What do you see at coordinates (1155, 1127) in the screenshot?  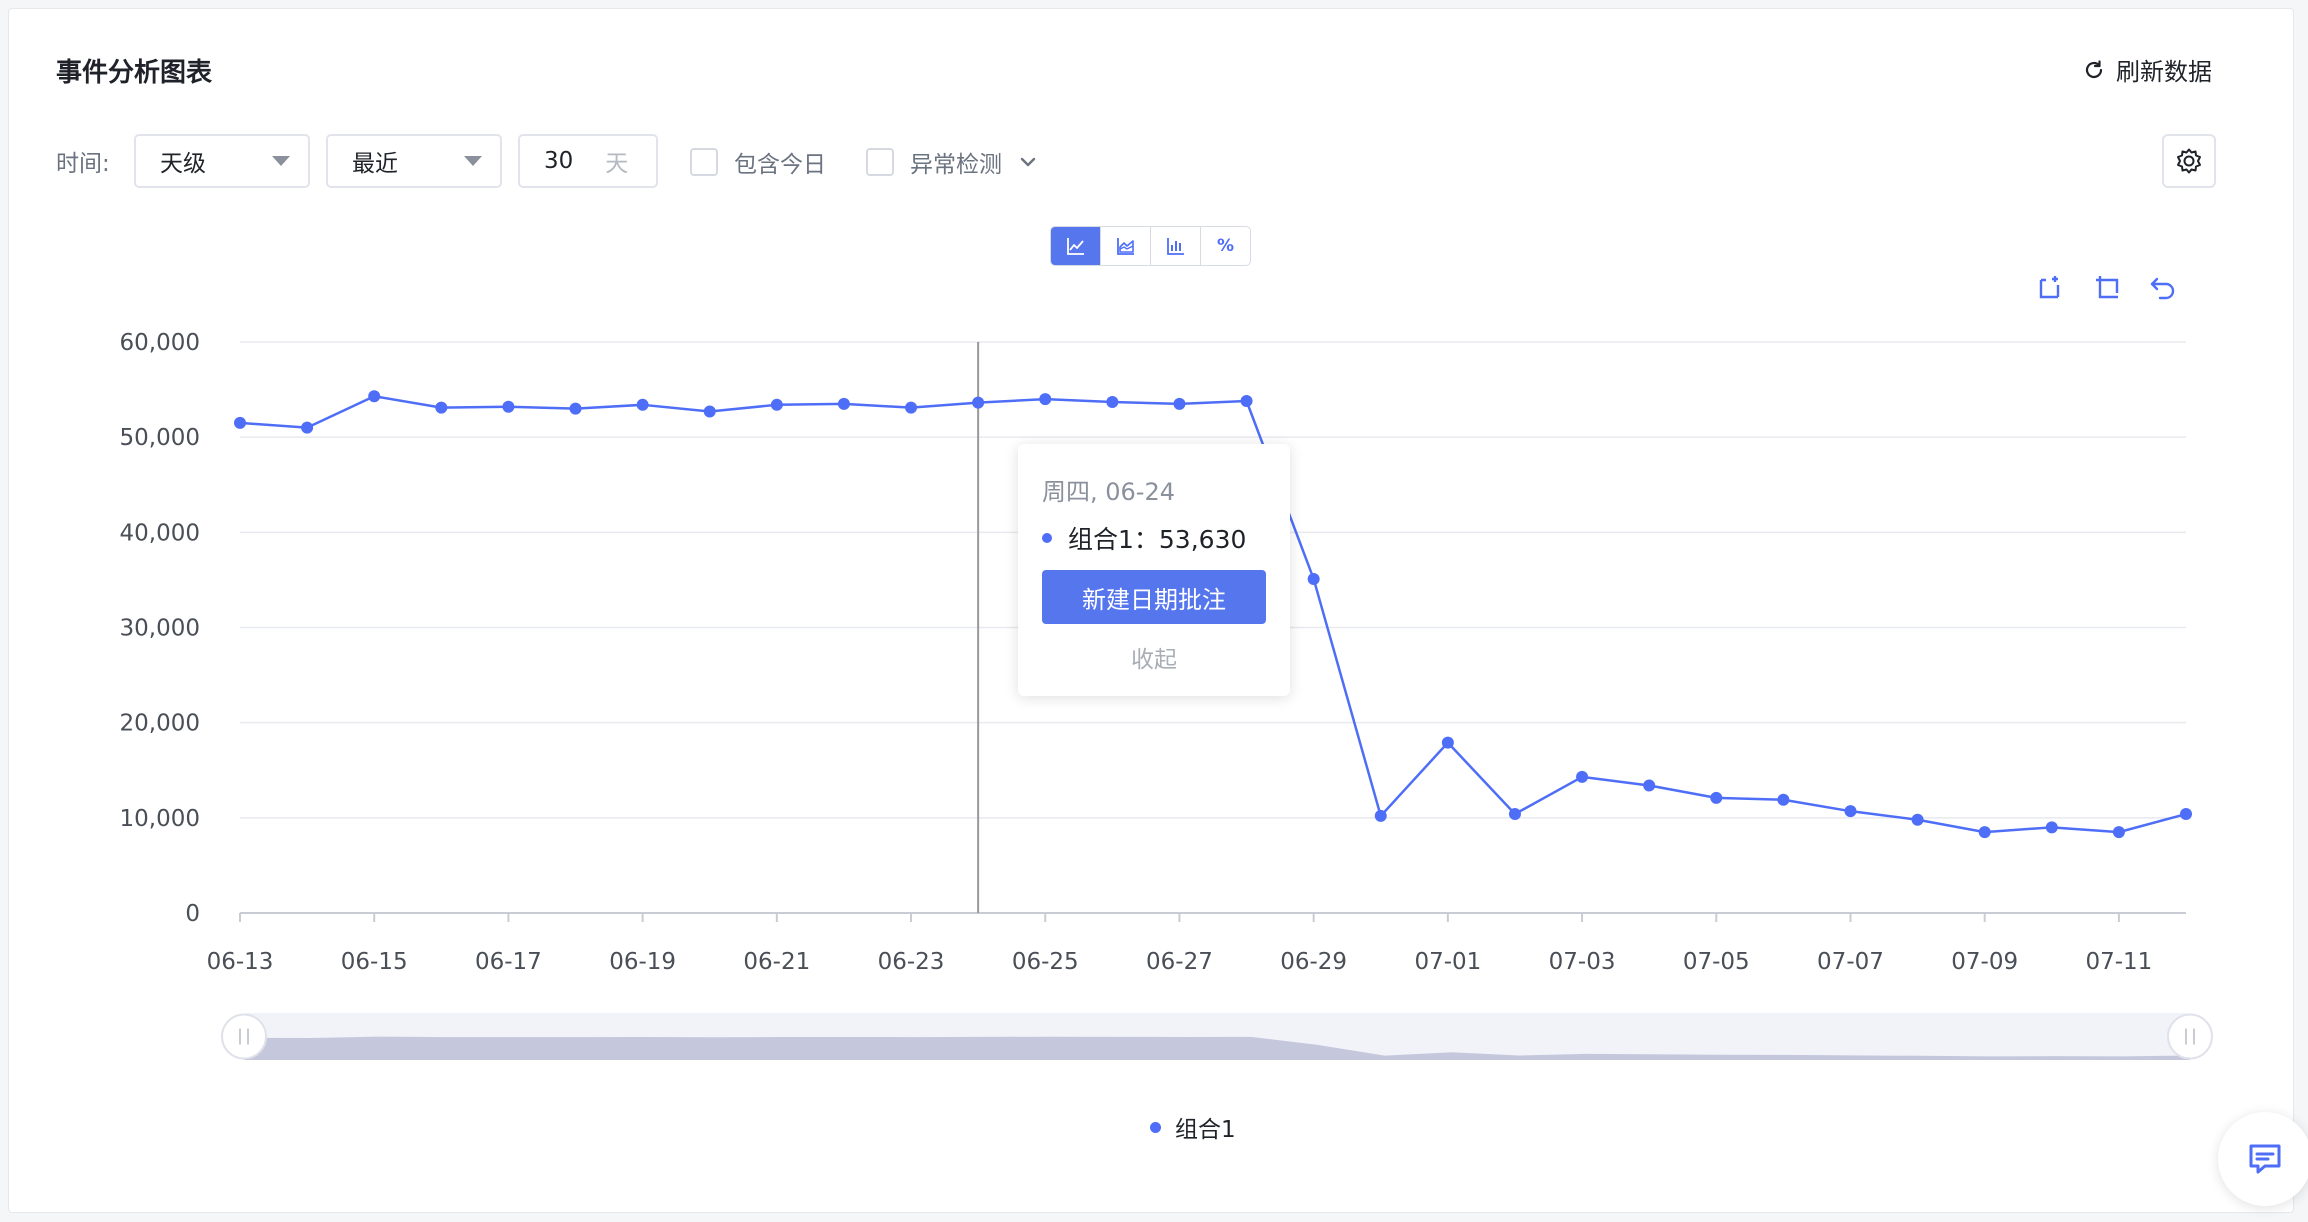 I see `legend-dot-icon` at bounding box center [1155, 1127].